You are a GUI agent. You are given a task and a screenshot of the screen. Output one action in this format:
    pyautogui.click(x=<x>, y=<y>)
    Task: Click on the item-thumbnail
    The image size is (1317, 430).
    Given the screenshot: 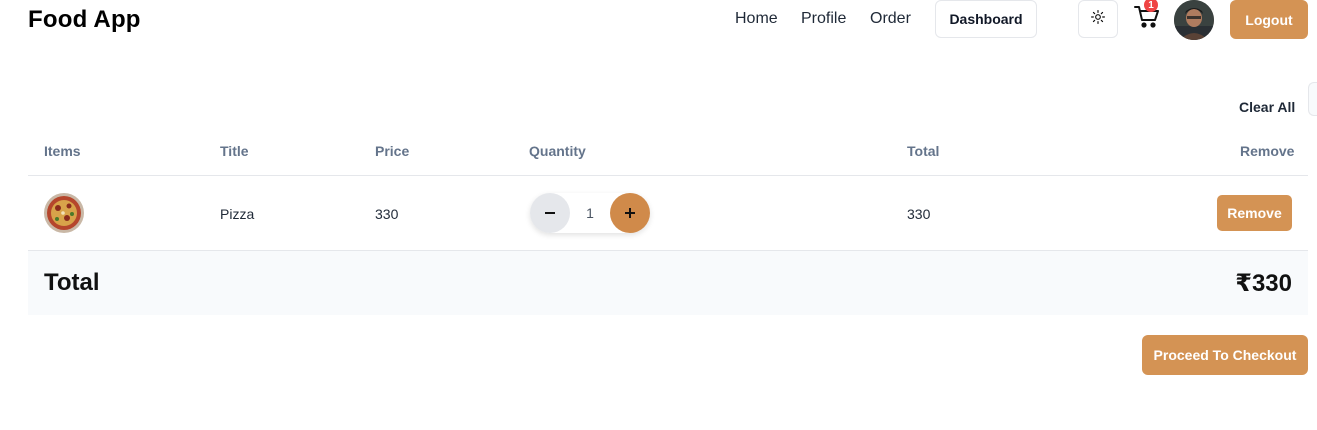 What is the action you would take?
    pyautogui.click(x=64, y=213)
    